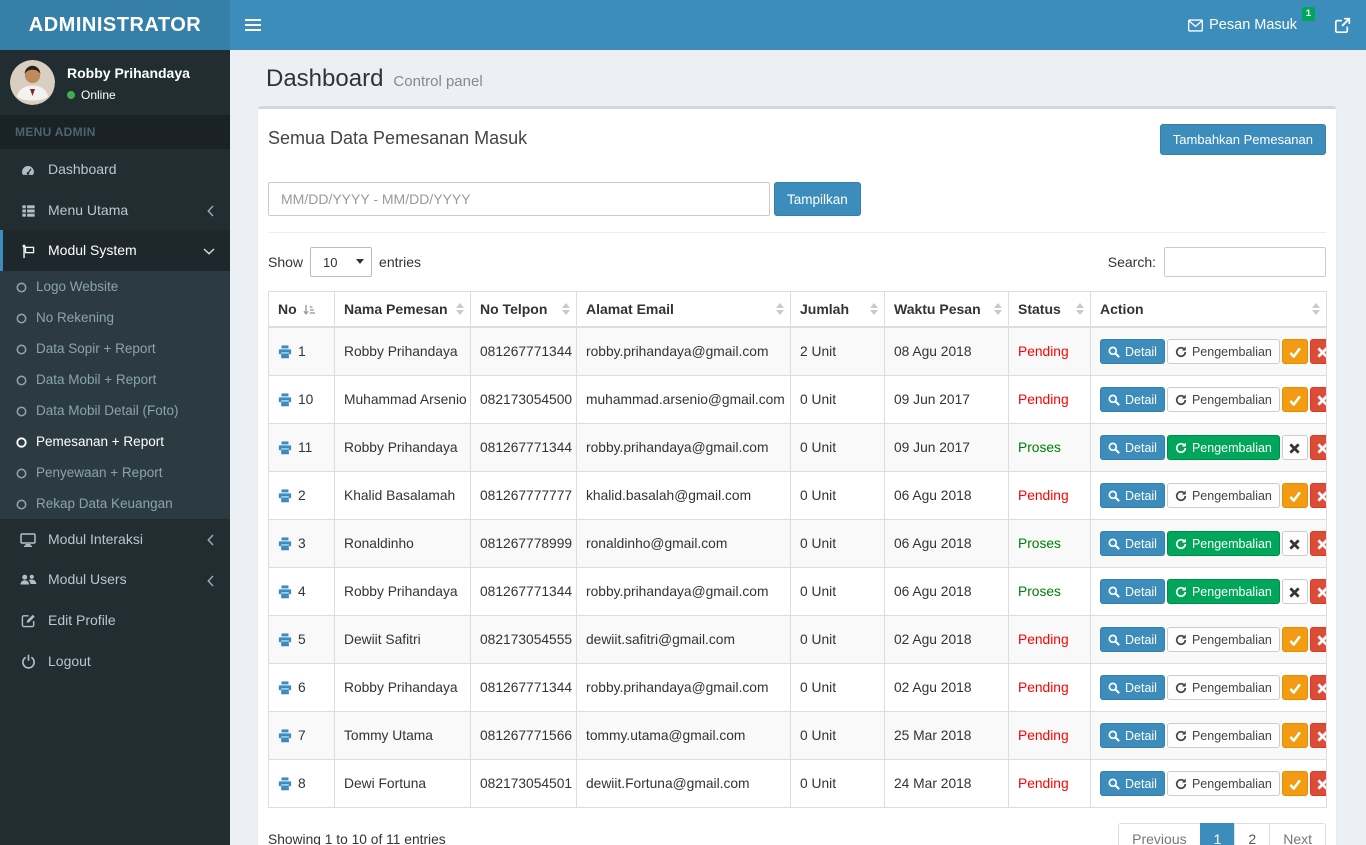 Image resolution: width=1366 pixels, height=845 pixels. What do you see at coordinates (115, 660) in the screenshot?
I see `sidebar-item-logout: Logout` at bounding box center [115, 660].